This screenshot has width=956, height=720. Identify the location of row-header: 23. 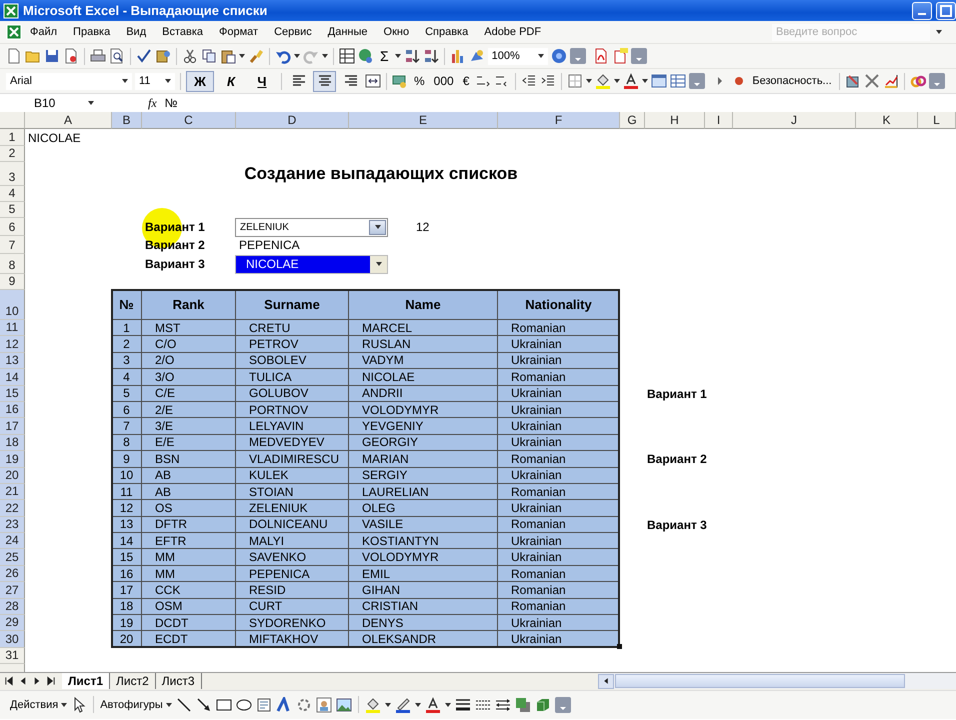
(12, 525).